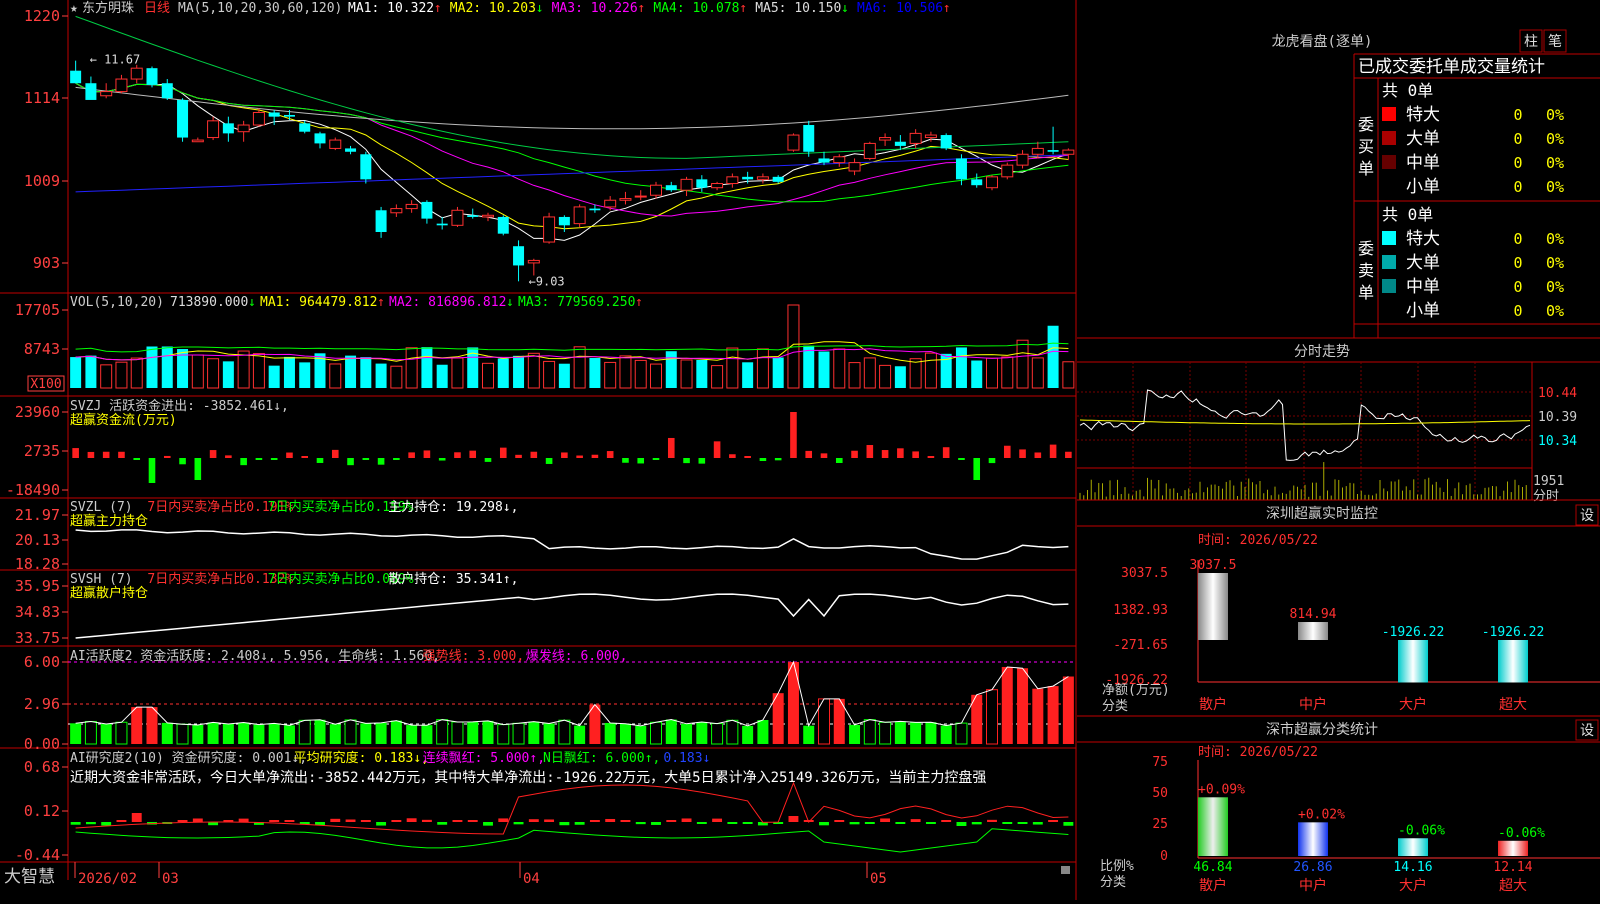 The height and width of the screenshot is (904, 1600). Describe the element at coordinates (1065, 870) in the screenshot. I see `lock-icon` at that location.